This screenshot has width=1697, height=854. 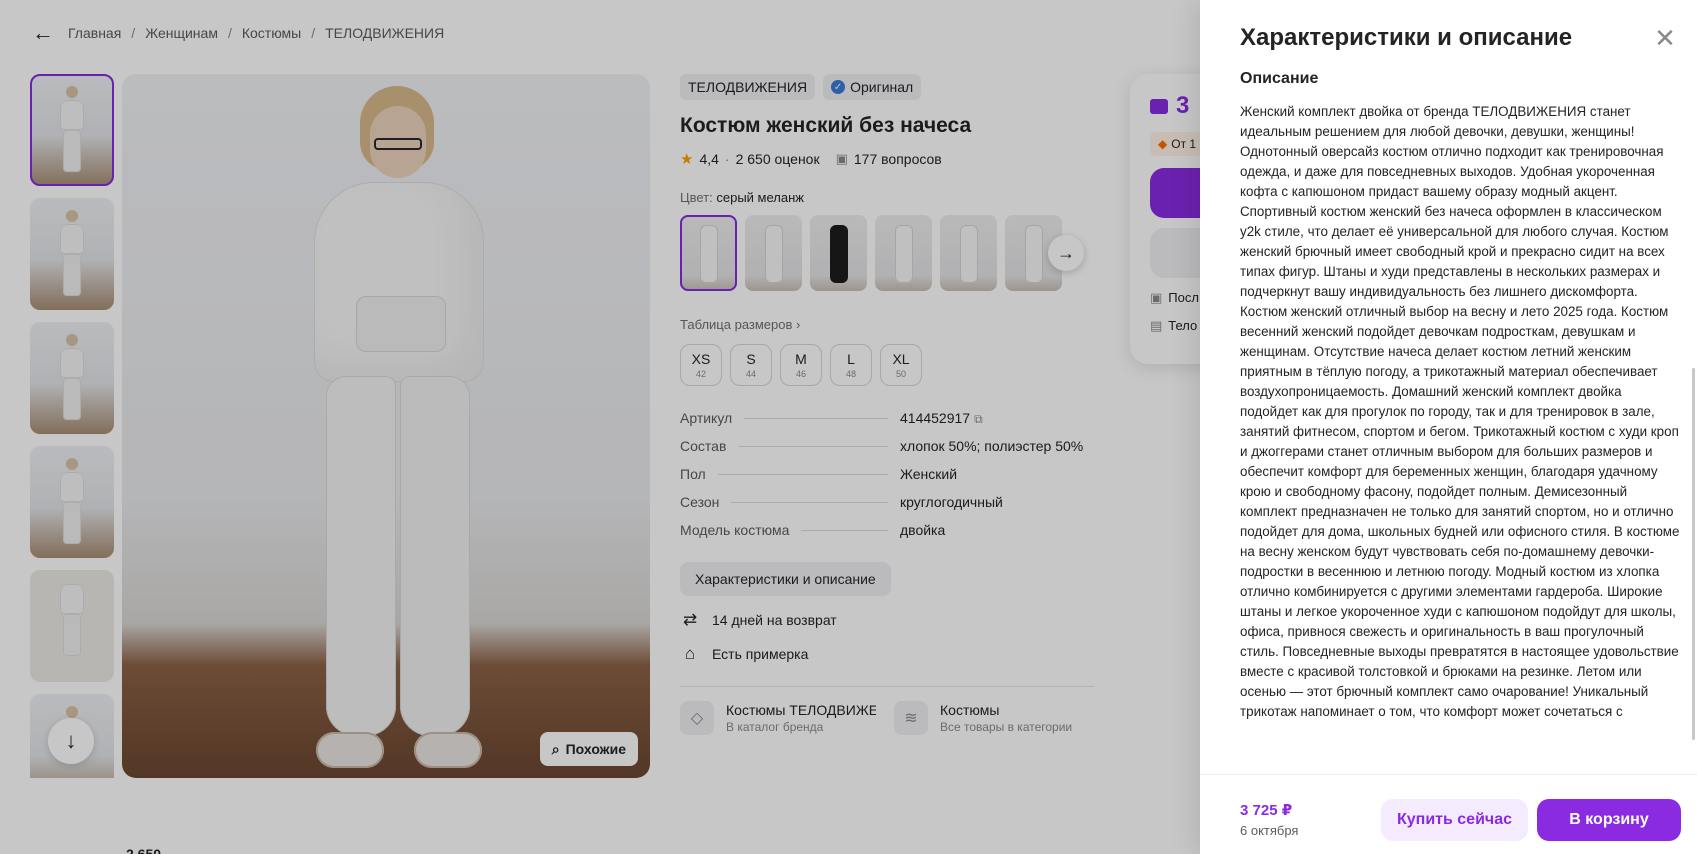 What do you see at coordinates (1266, 810) in the screenshot?
I see `footer-price: 3 725 ₽` at bounding box center [1266, 810].